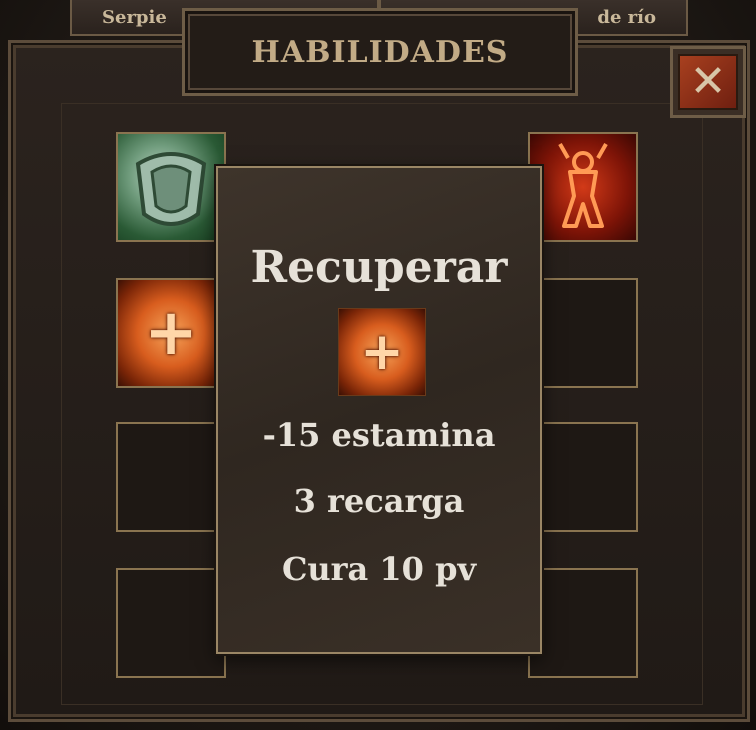 Image resolution: width=756 pixels, height=730 pixels. I want to click on tooltip-title: Recuperar, so click(379, 267).